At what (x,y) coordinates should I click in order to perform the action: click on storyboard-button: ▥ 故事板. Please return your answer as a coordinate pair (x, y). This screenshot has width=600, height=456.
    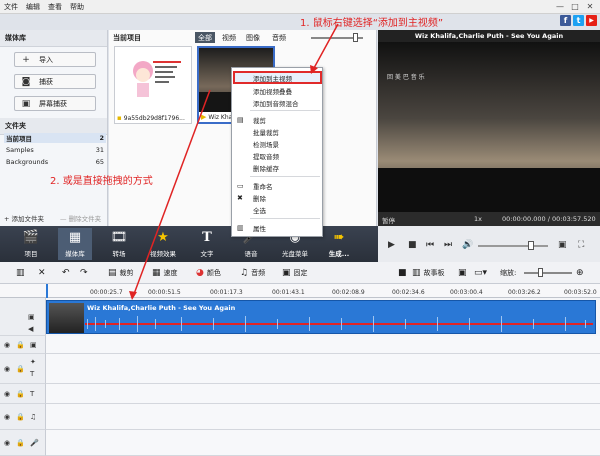
    Looking at the image, I should click on (428, 273).